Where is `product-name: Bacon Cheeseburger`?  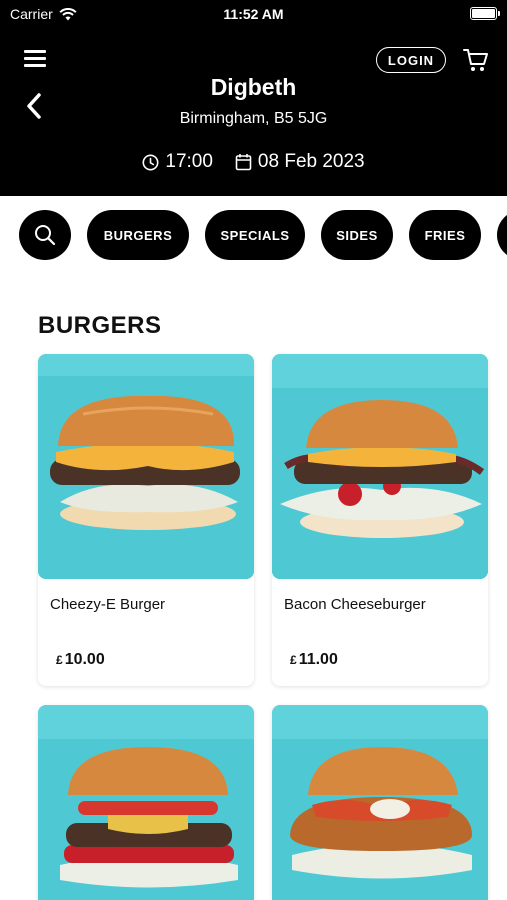 product-name: Bacon Cheeseburger is located at coordinates (355, 604).